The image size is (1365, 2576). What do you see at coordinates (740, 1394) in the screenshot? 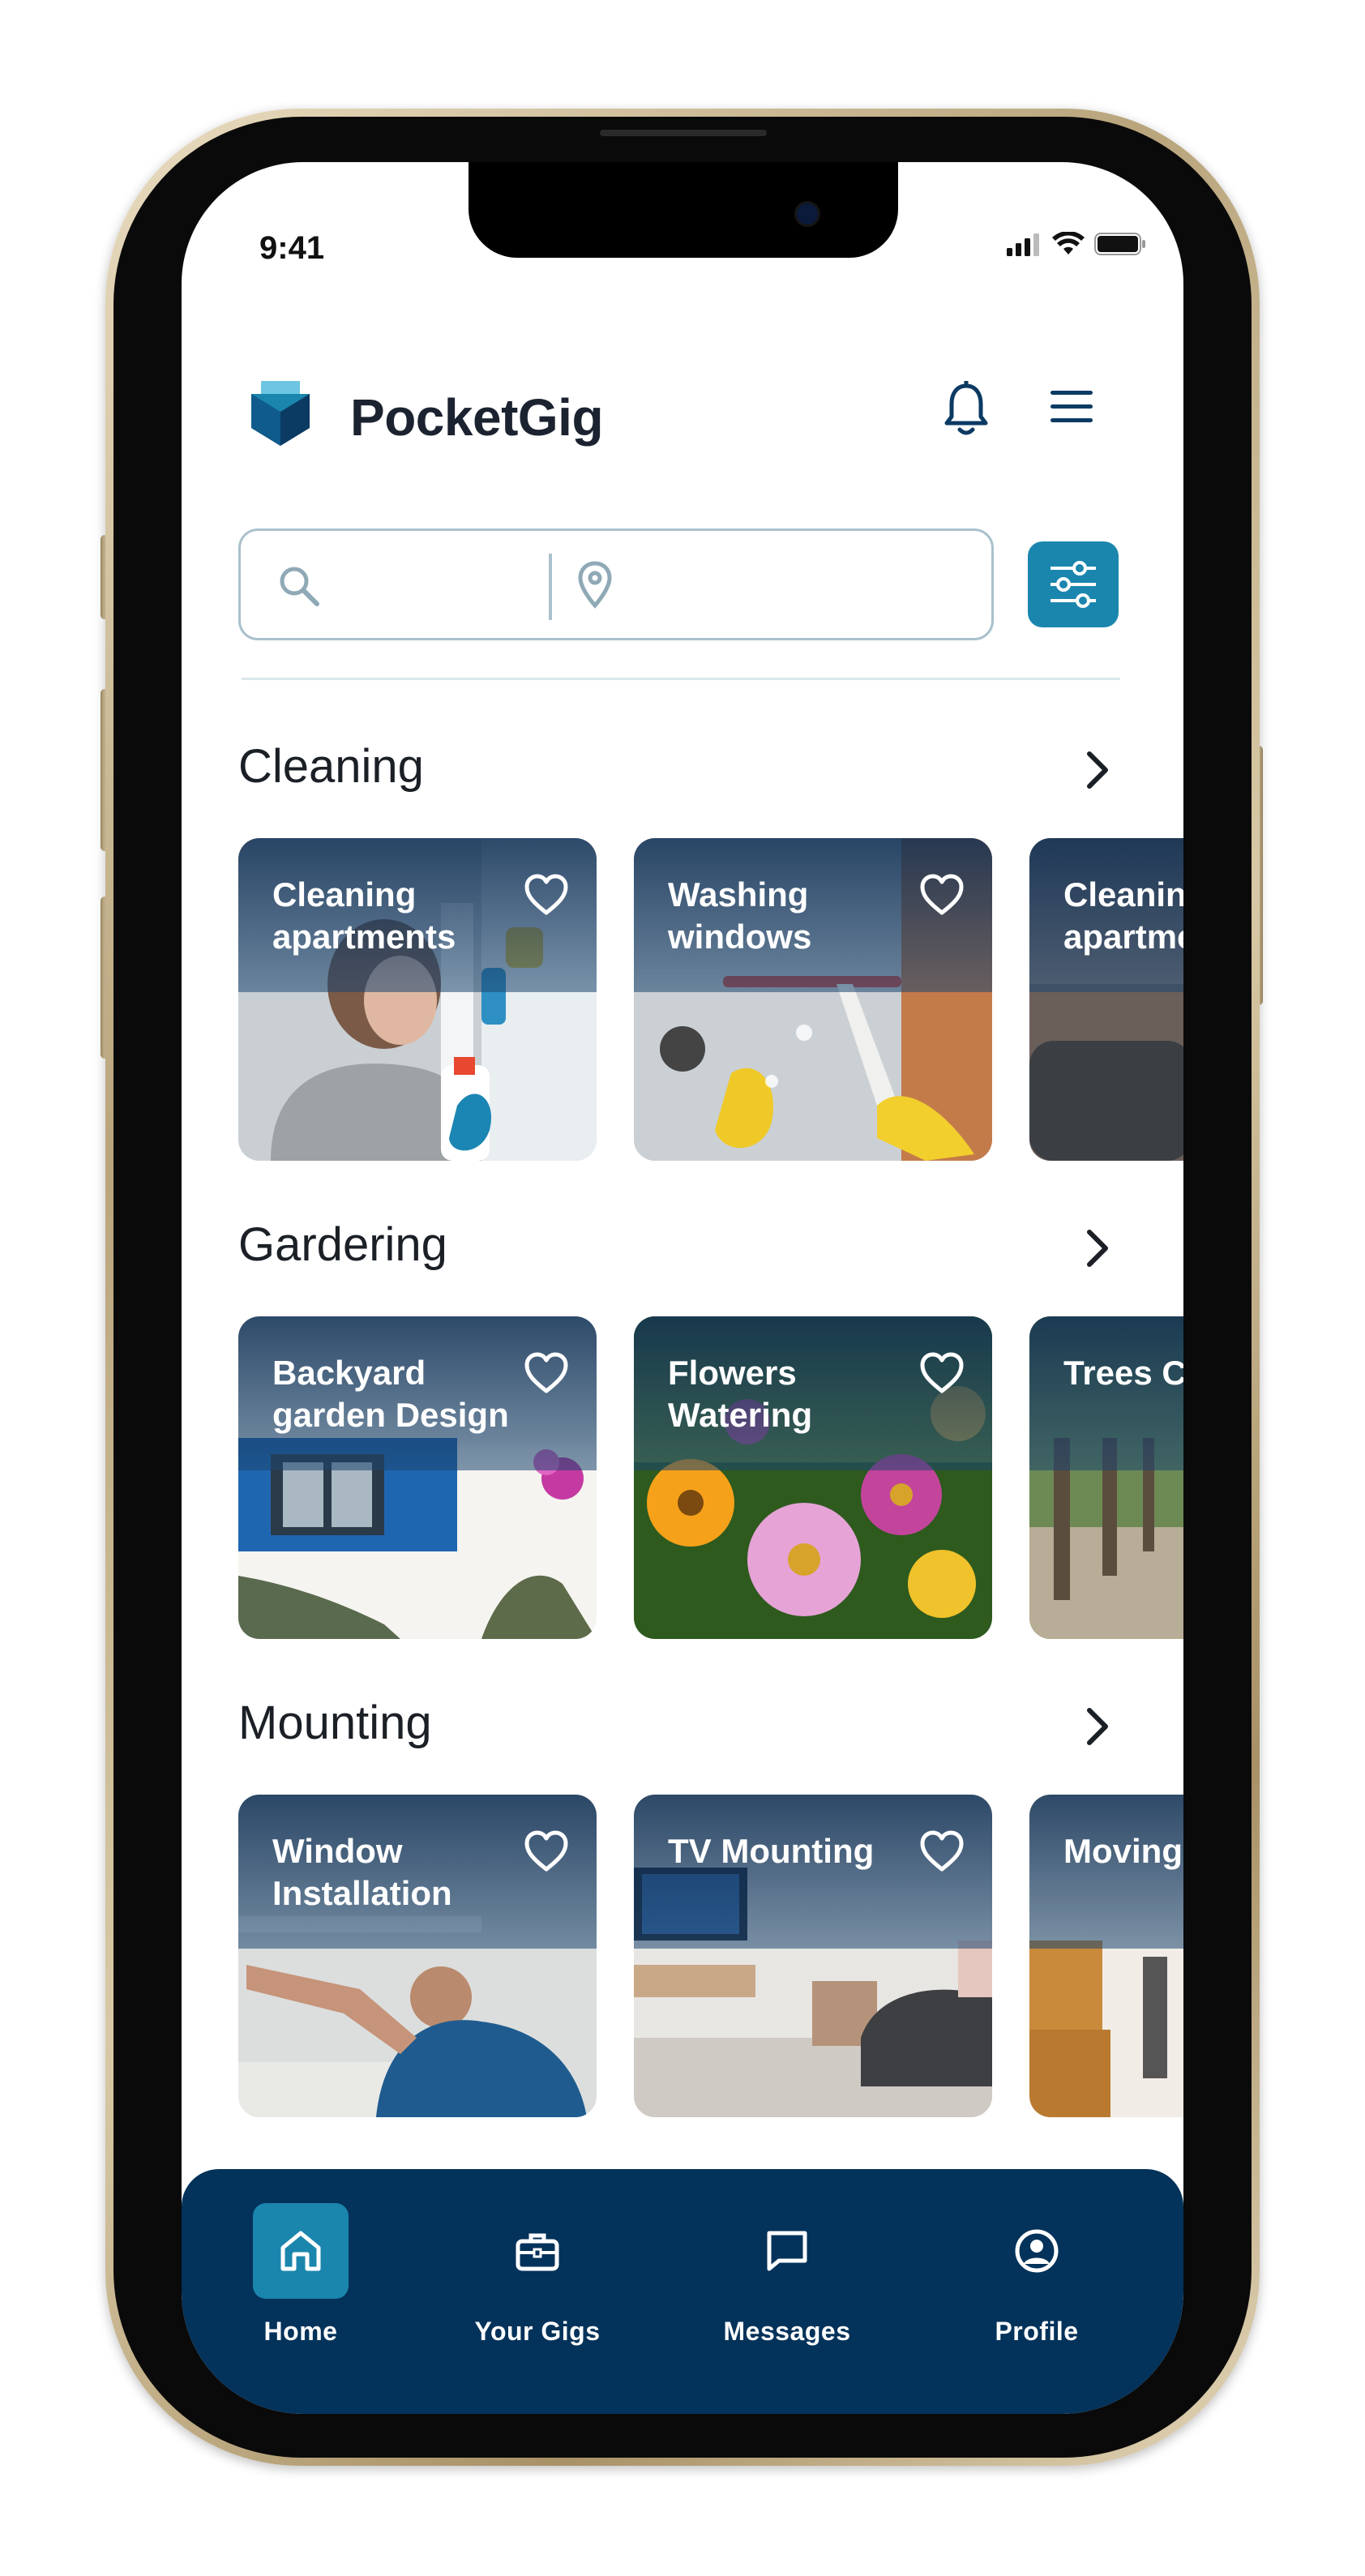
I see `card-label: Flowers Watering` at bounding box center [740, 1394].